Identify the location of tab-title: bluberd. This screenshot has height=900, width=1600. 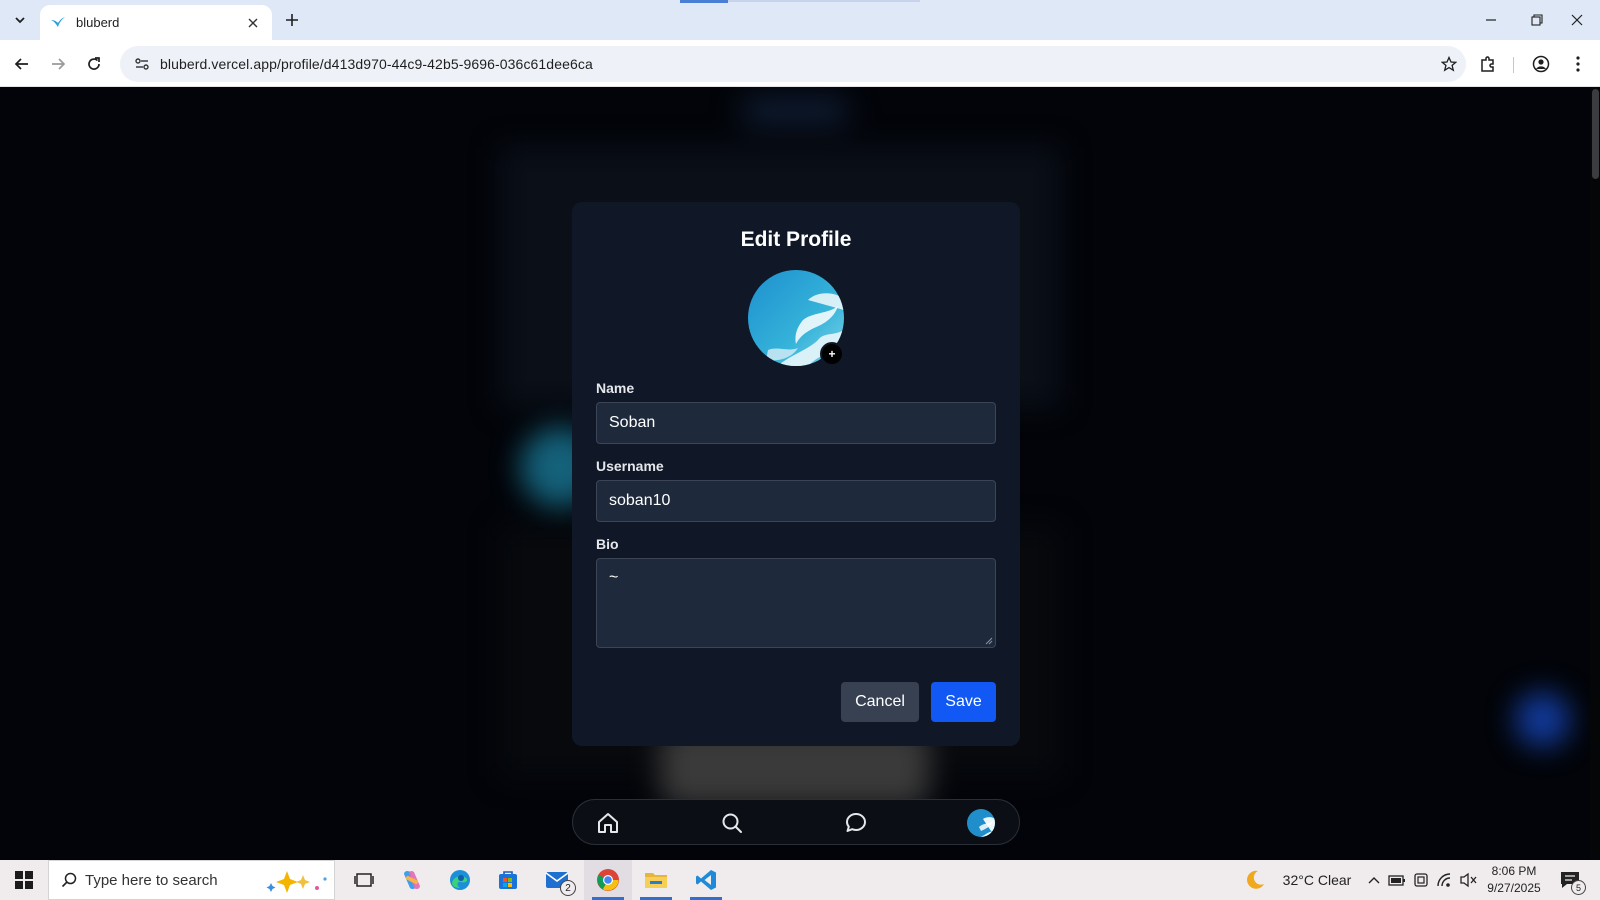
(98, 22).